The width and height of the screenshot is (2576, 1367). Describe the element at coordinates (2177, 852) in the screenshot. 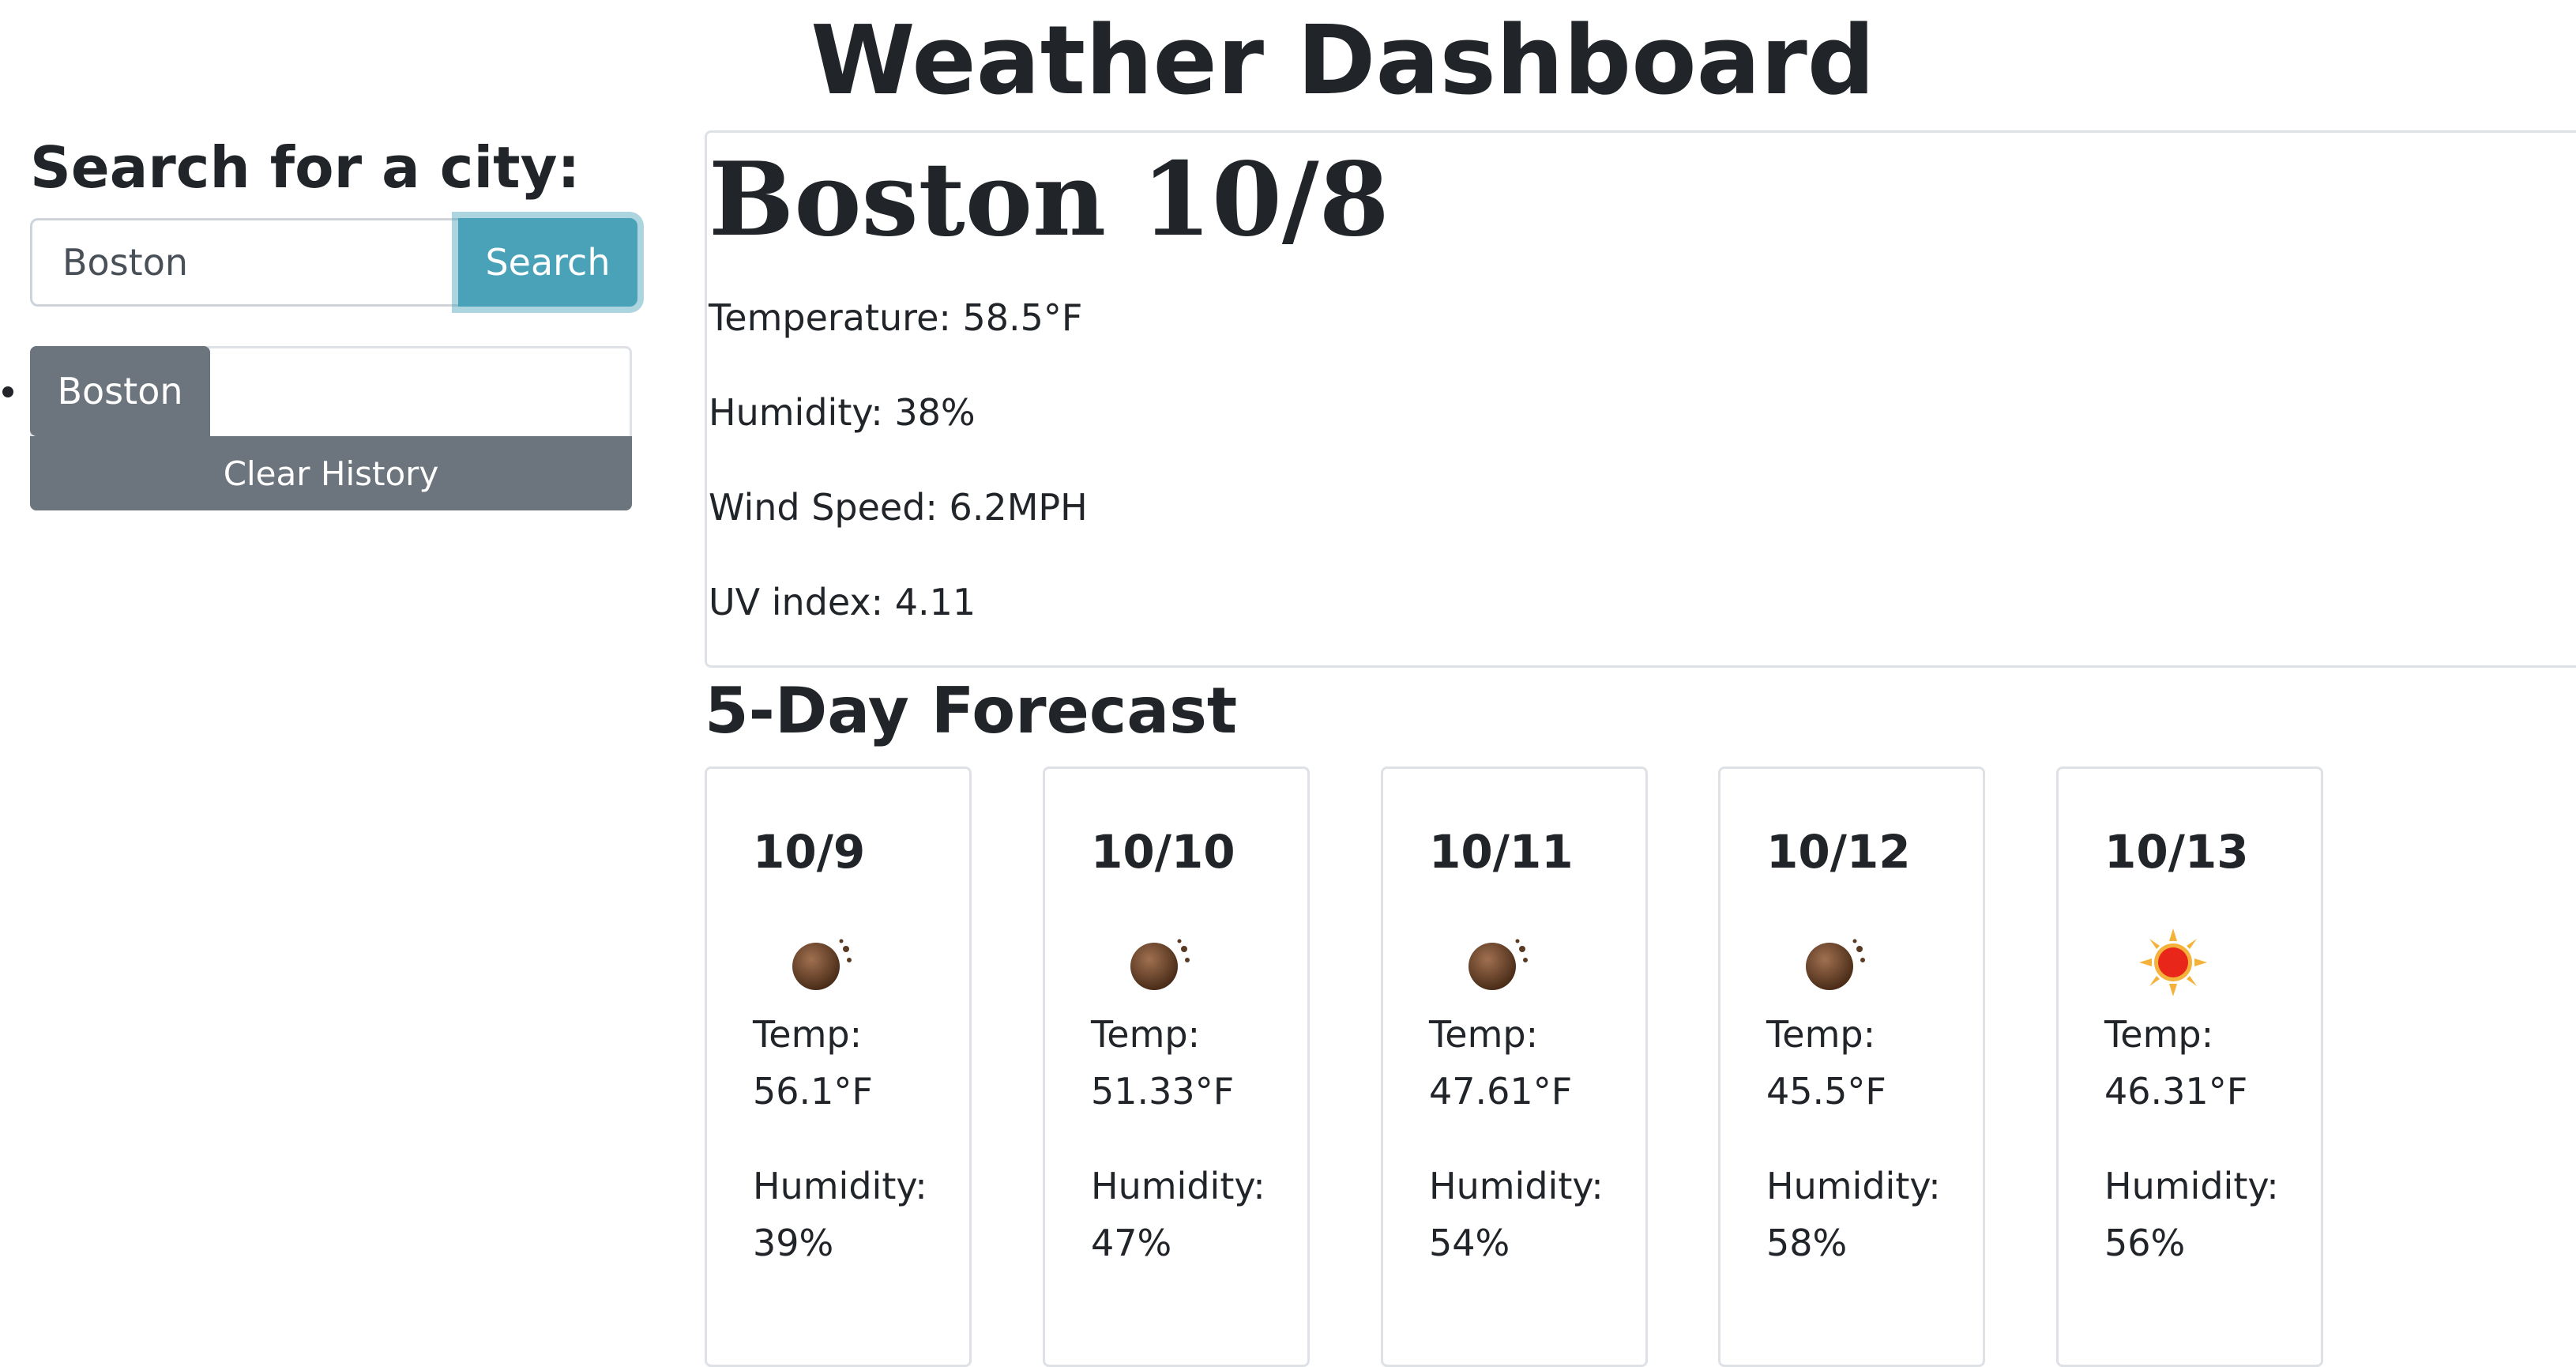

I see `forecast-date: 10/13` at that location.